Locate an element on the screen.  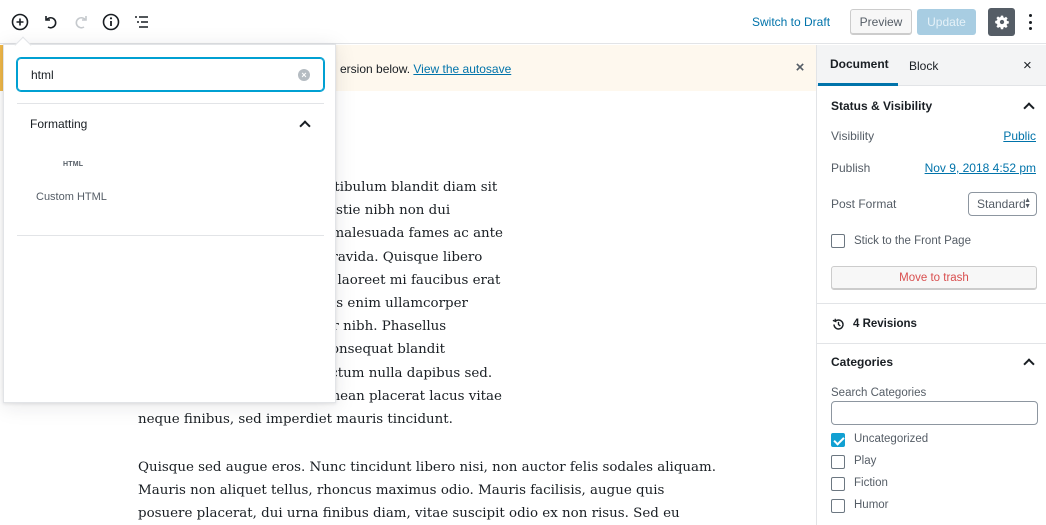
category-checkbox-uncategorized is located at coordinates (838, 440).